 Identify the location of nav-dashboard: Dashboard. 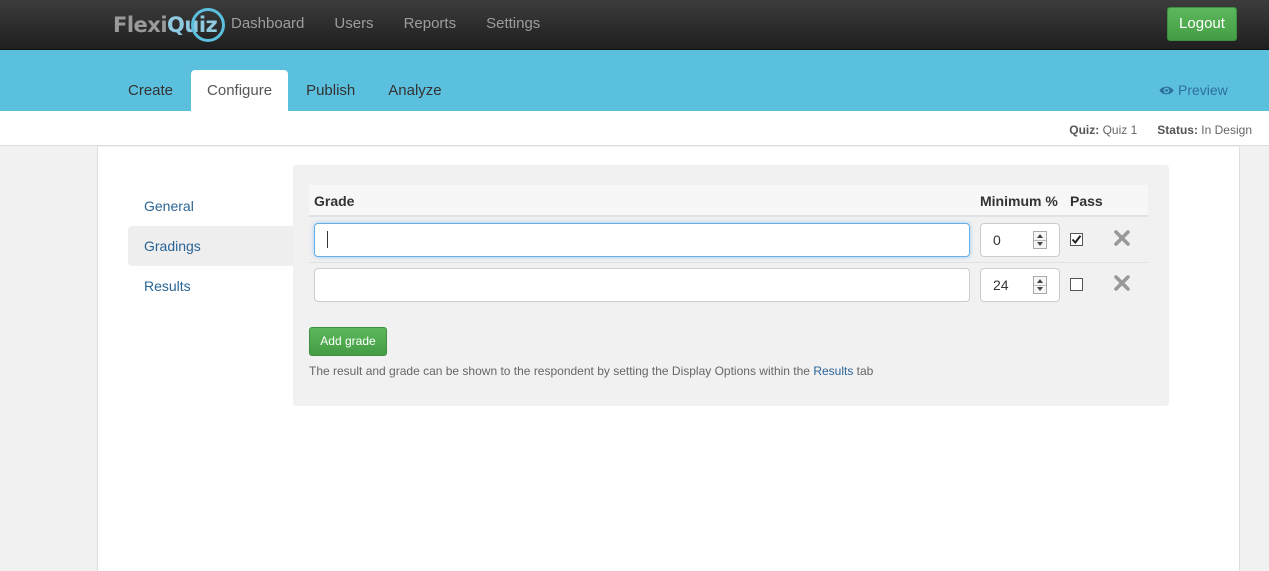
(267, 25).